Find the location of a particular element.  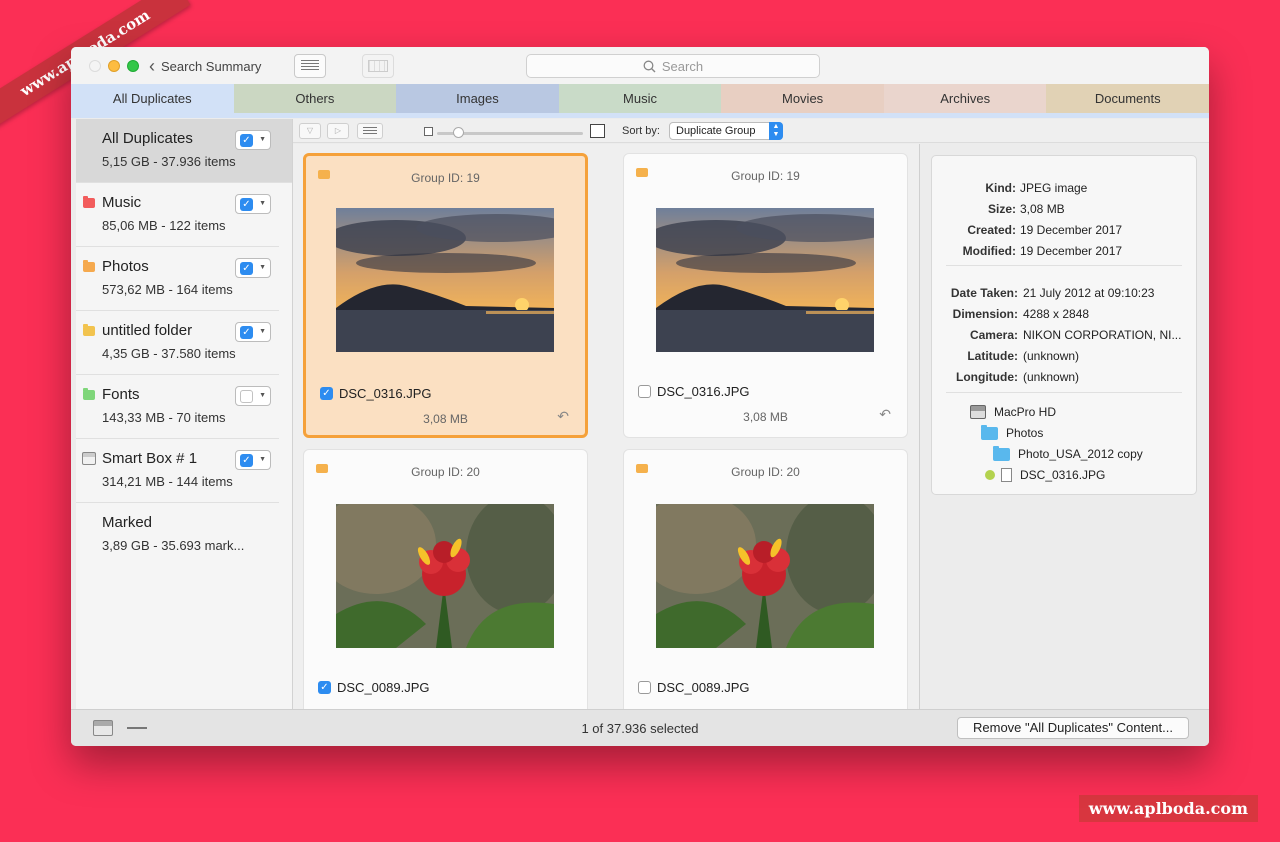

search-field: Search is located at coordinates (673, 66).